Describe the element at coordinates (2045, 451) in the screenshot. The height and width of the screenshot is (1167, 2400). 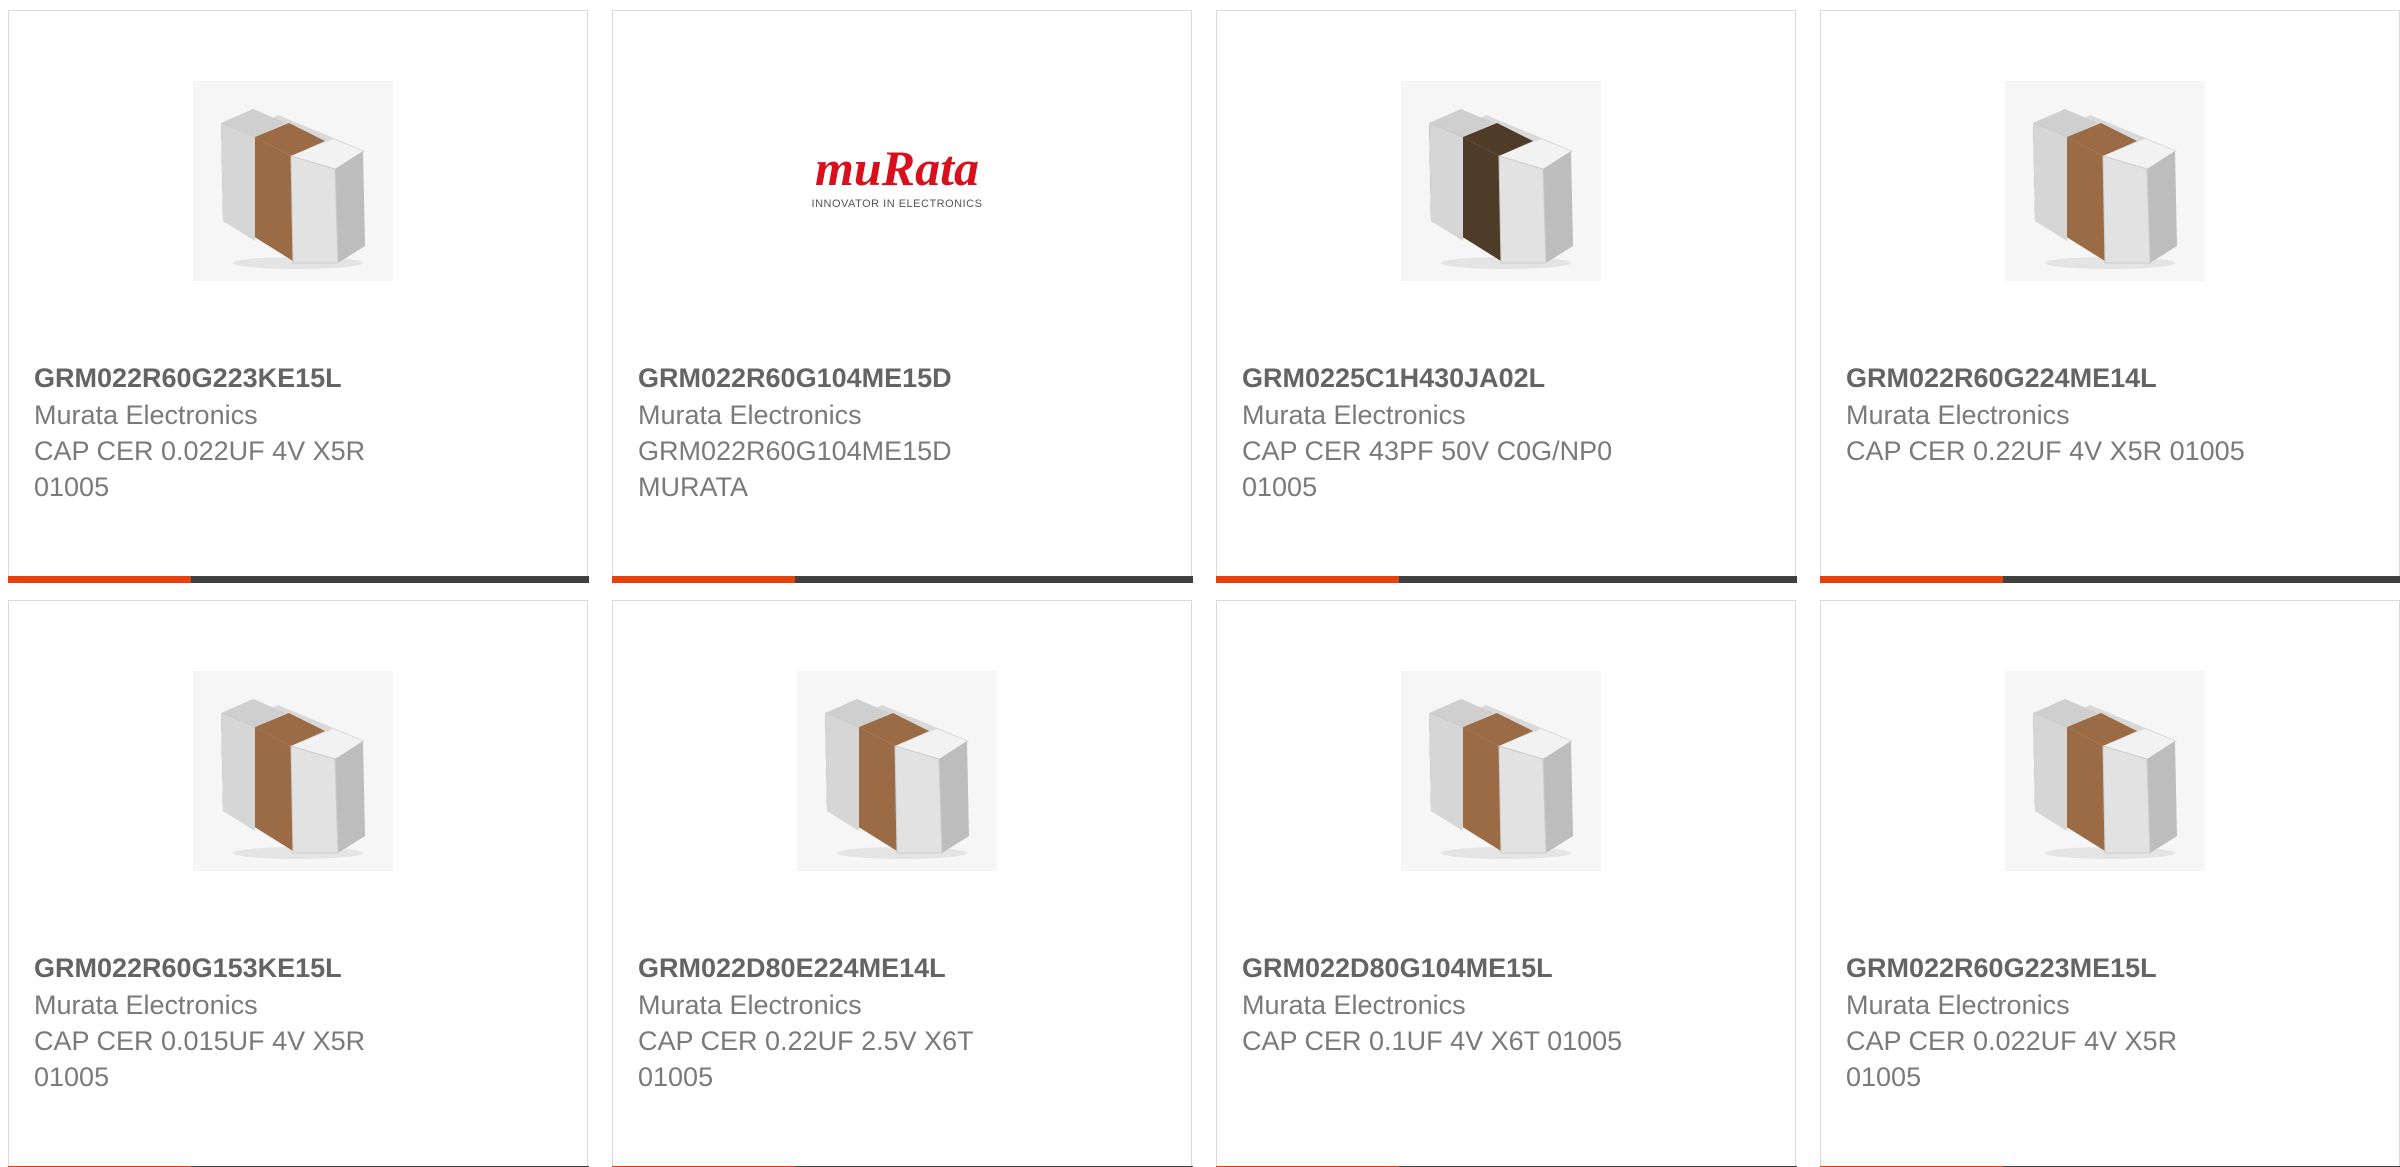
I see `product-description: CAP CER 0.22UF 4V X5R 01005` at that location.